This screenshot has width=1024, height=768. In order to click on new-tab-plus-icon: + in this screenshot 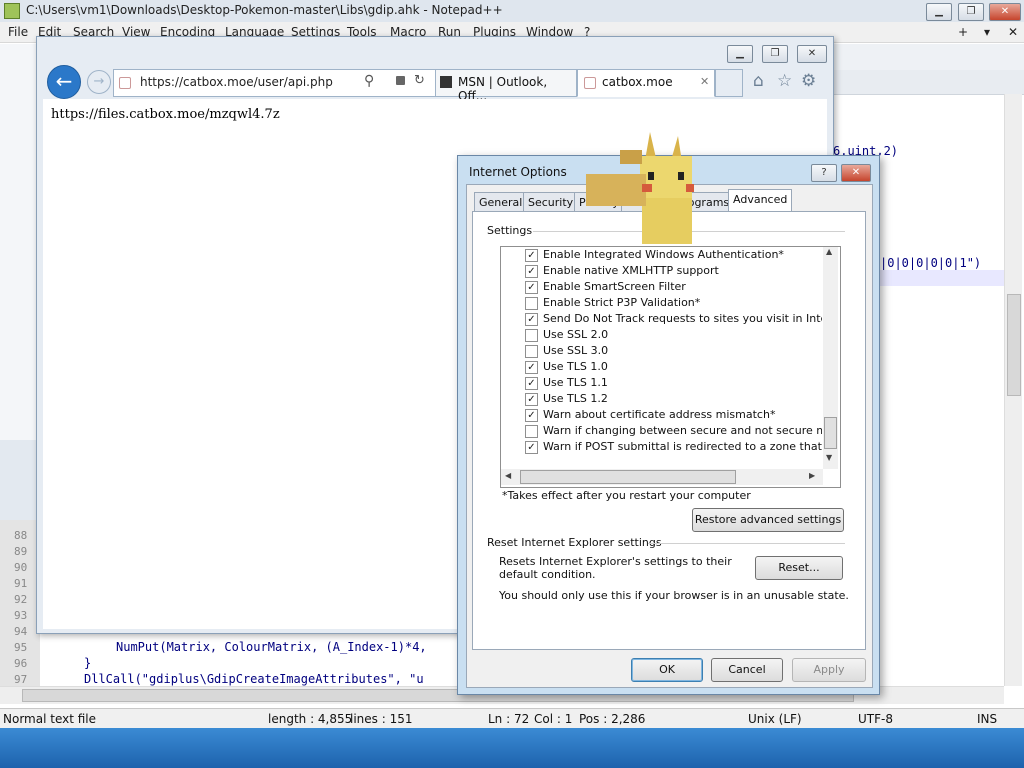, I will do `click(963, 32)`.